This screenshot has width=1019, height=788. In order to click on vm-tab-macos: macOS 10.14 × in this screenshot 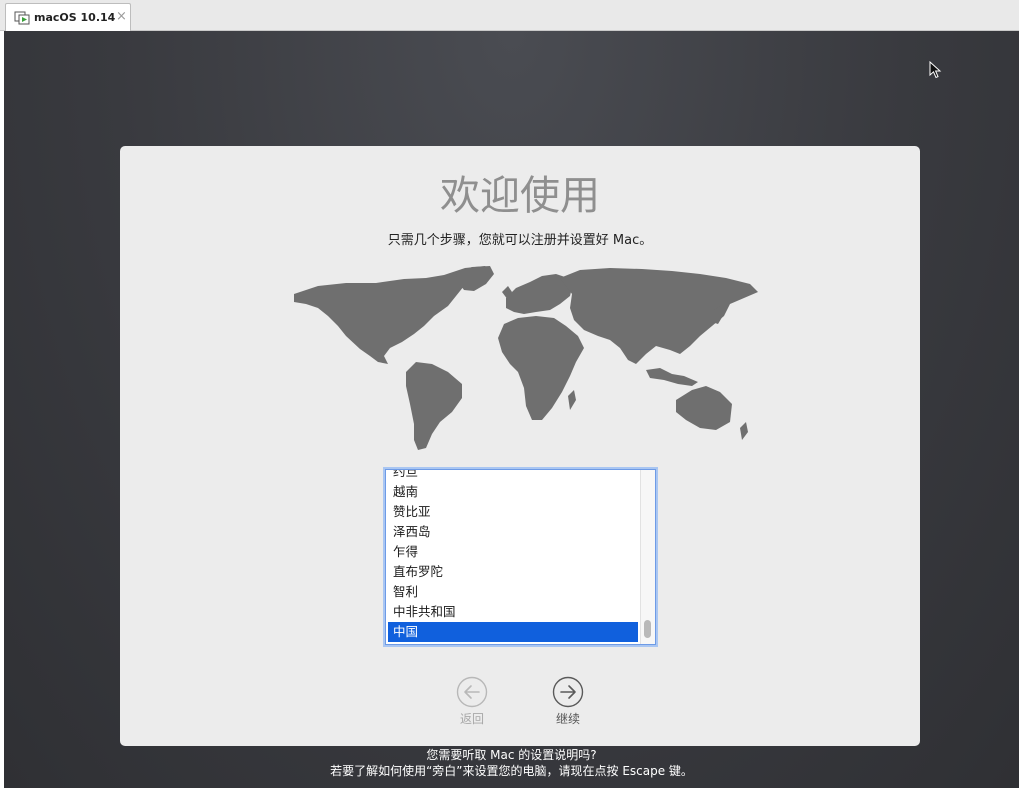, I will do `click(68, 17)`.